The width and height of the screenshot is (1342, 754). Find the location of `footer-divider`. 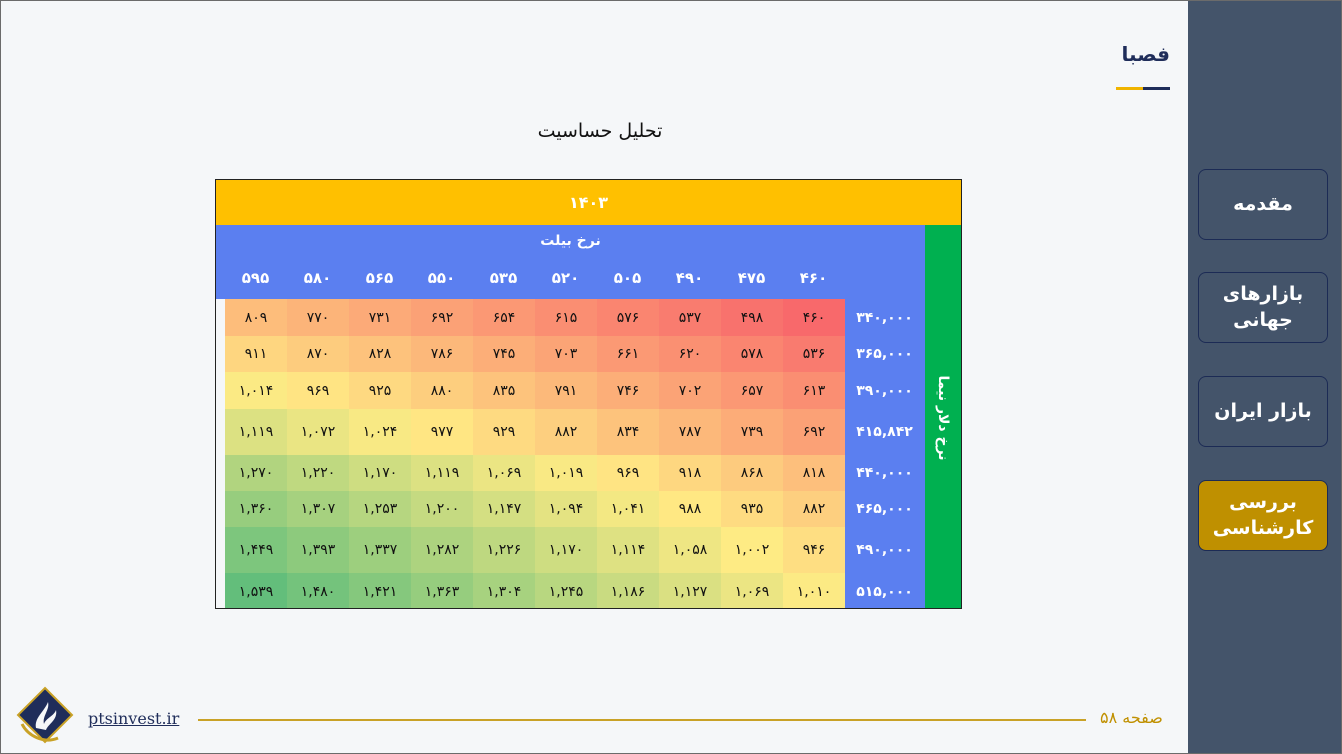

footer-divider is located at coordinates (642, 720).